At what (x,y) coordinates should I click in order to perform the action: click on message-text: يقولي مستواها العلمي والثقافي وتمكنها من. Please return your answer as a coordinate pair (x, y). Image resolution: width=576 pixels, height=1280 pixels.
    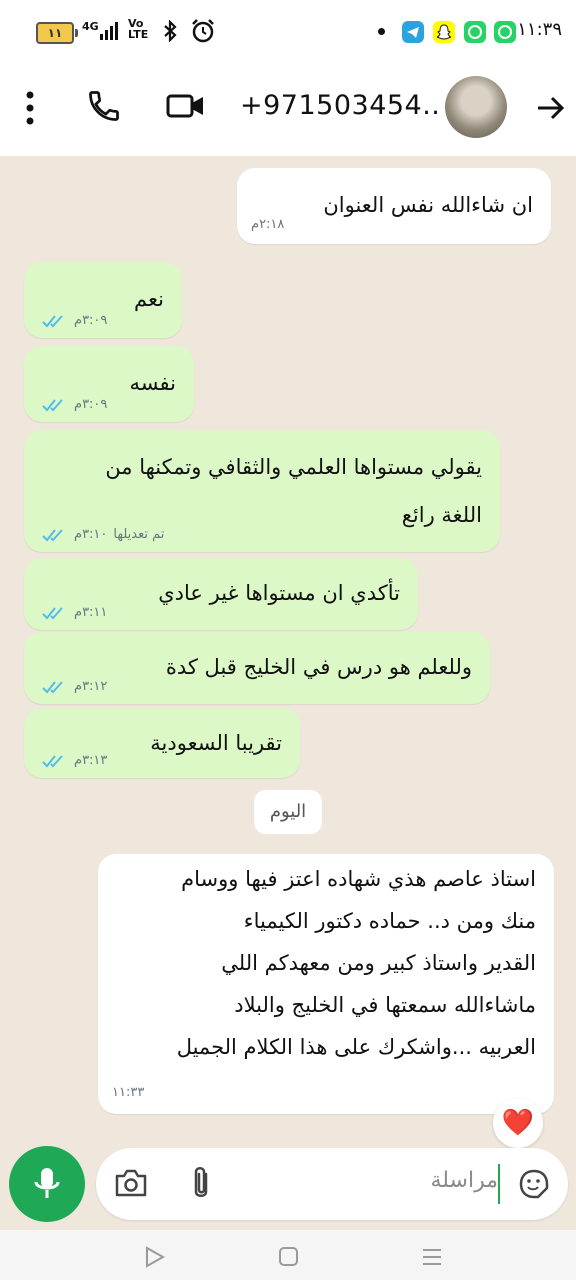
    Looking at the image, I should click on (293, 467).